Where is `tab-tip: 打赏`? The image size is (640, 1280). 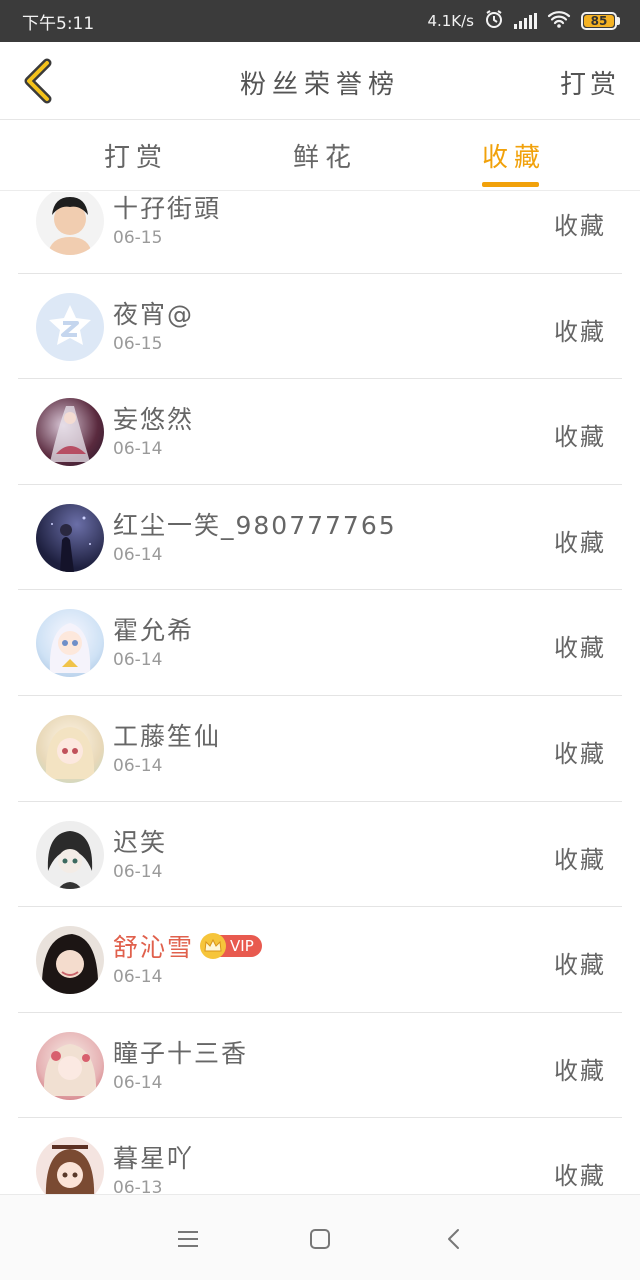 tab-tip: 打赏 is located at coordinates (136, 155).